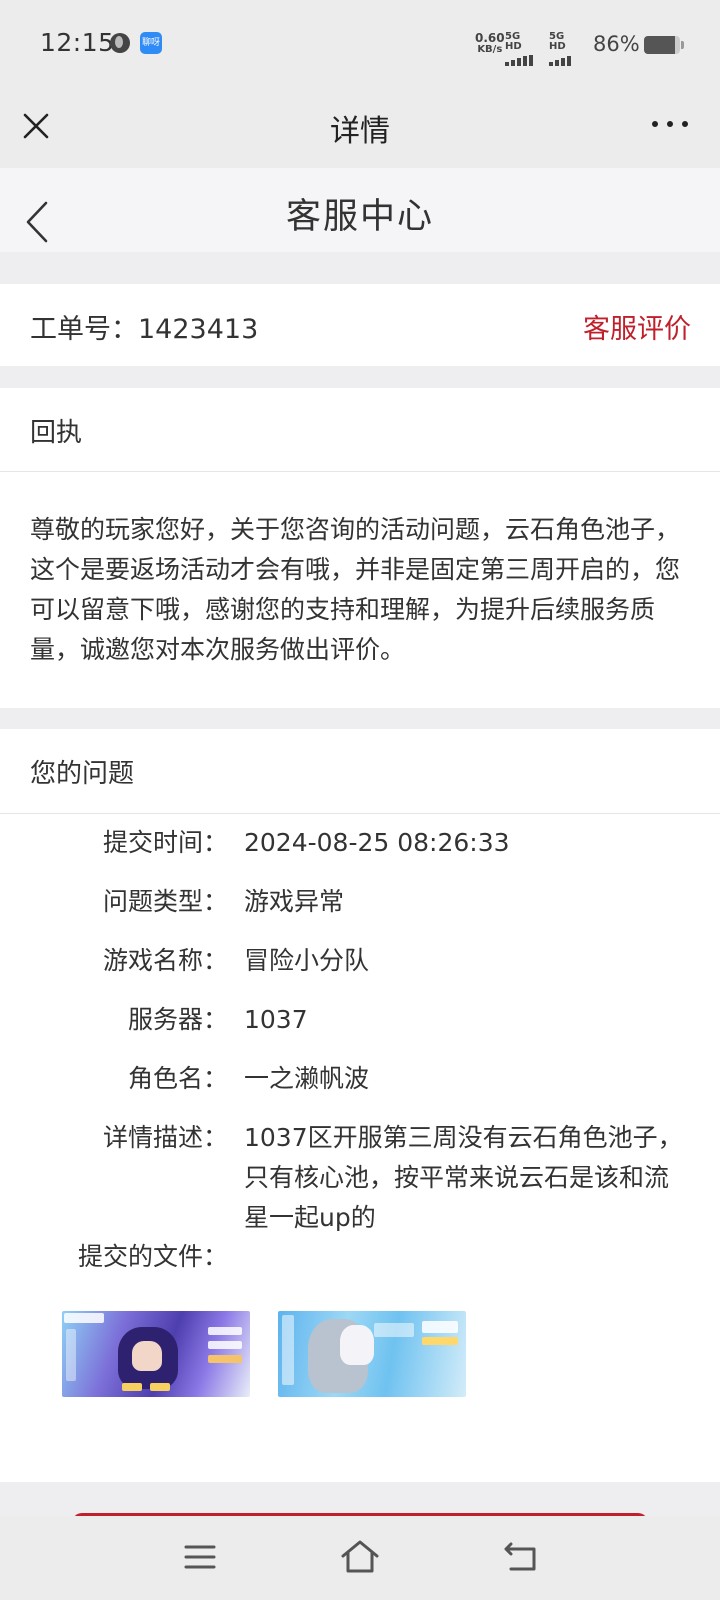 Image resolution: width=720 pixels, height=1600 pixels. Describe the element at coordinates (490, 38) in the screenshot. I see `network-speed-value: 0.60` at that location.